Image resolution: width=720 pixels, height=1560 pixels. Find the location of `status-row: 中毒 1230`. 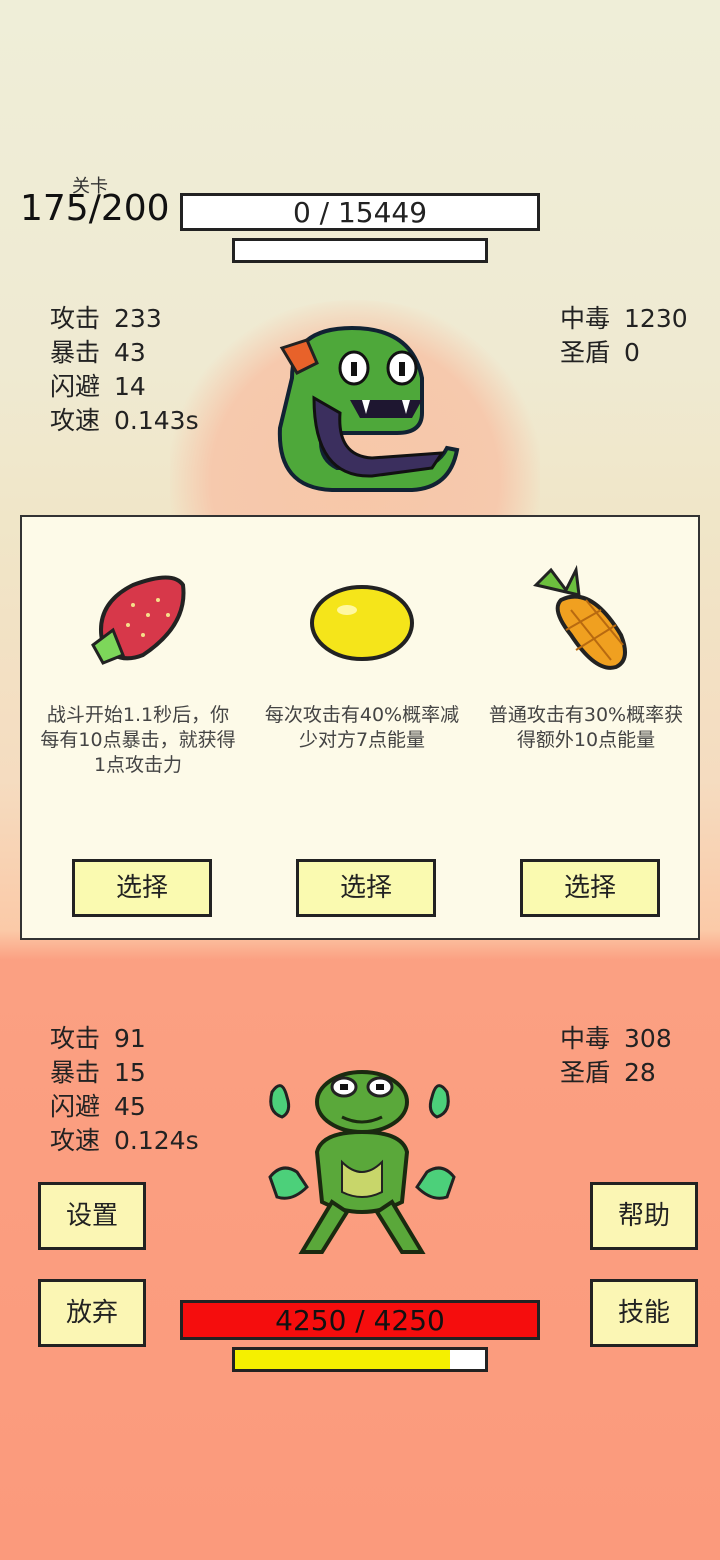

status-row: 中毒 1230 is located at coordinates (624, 319).